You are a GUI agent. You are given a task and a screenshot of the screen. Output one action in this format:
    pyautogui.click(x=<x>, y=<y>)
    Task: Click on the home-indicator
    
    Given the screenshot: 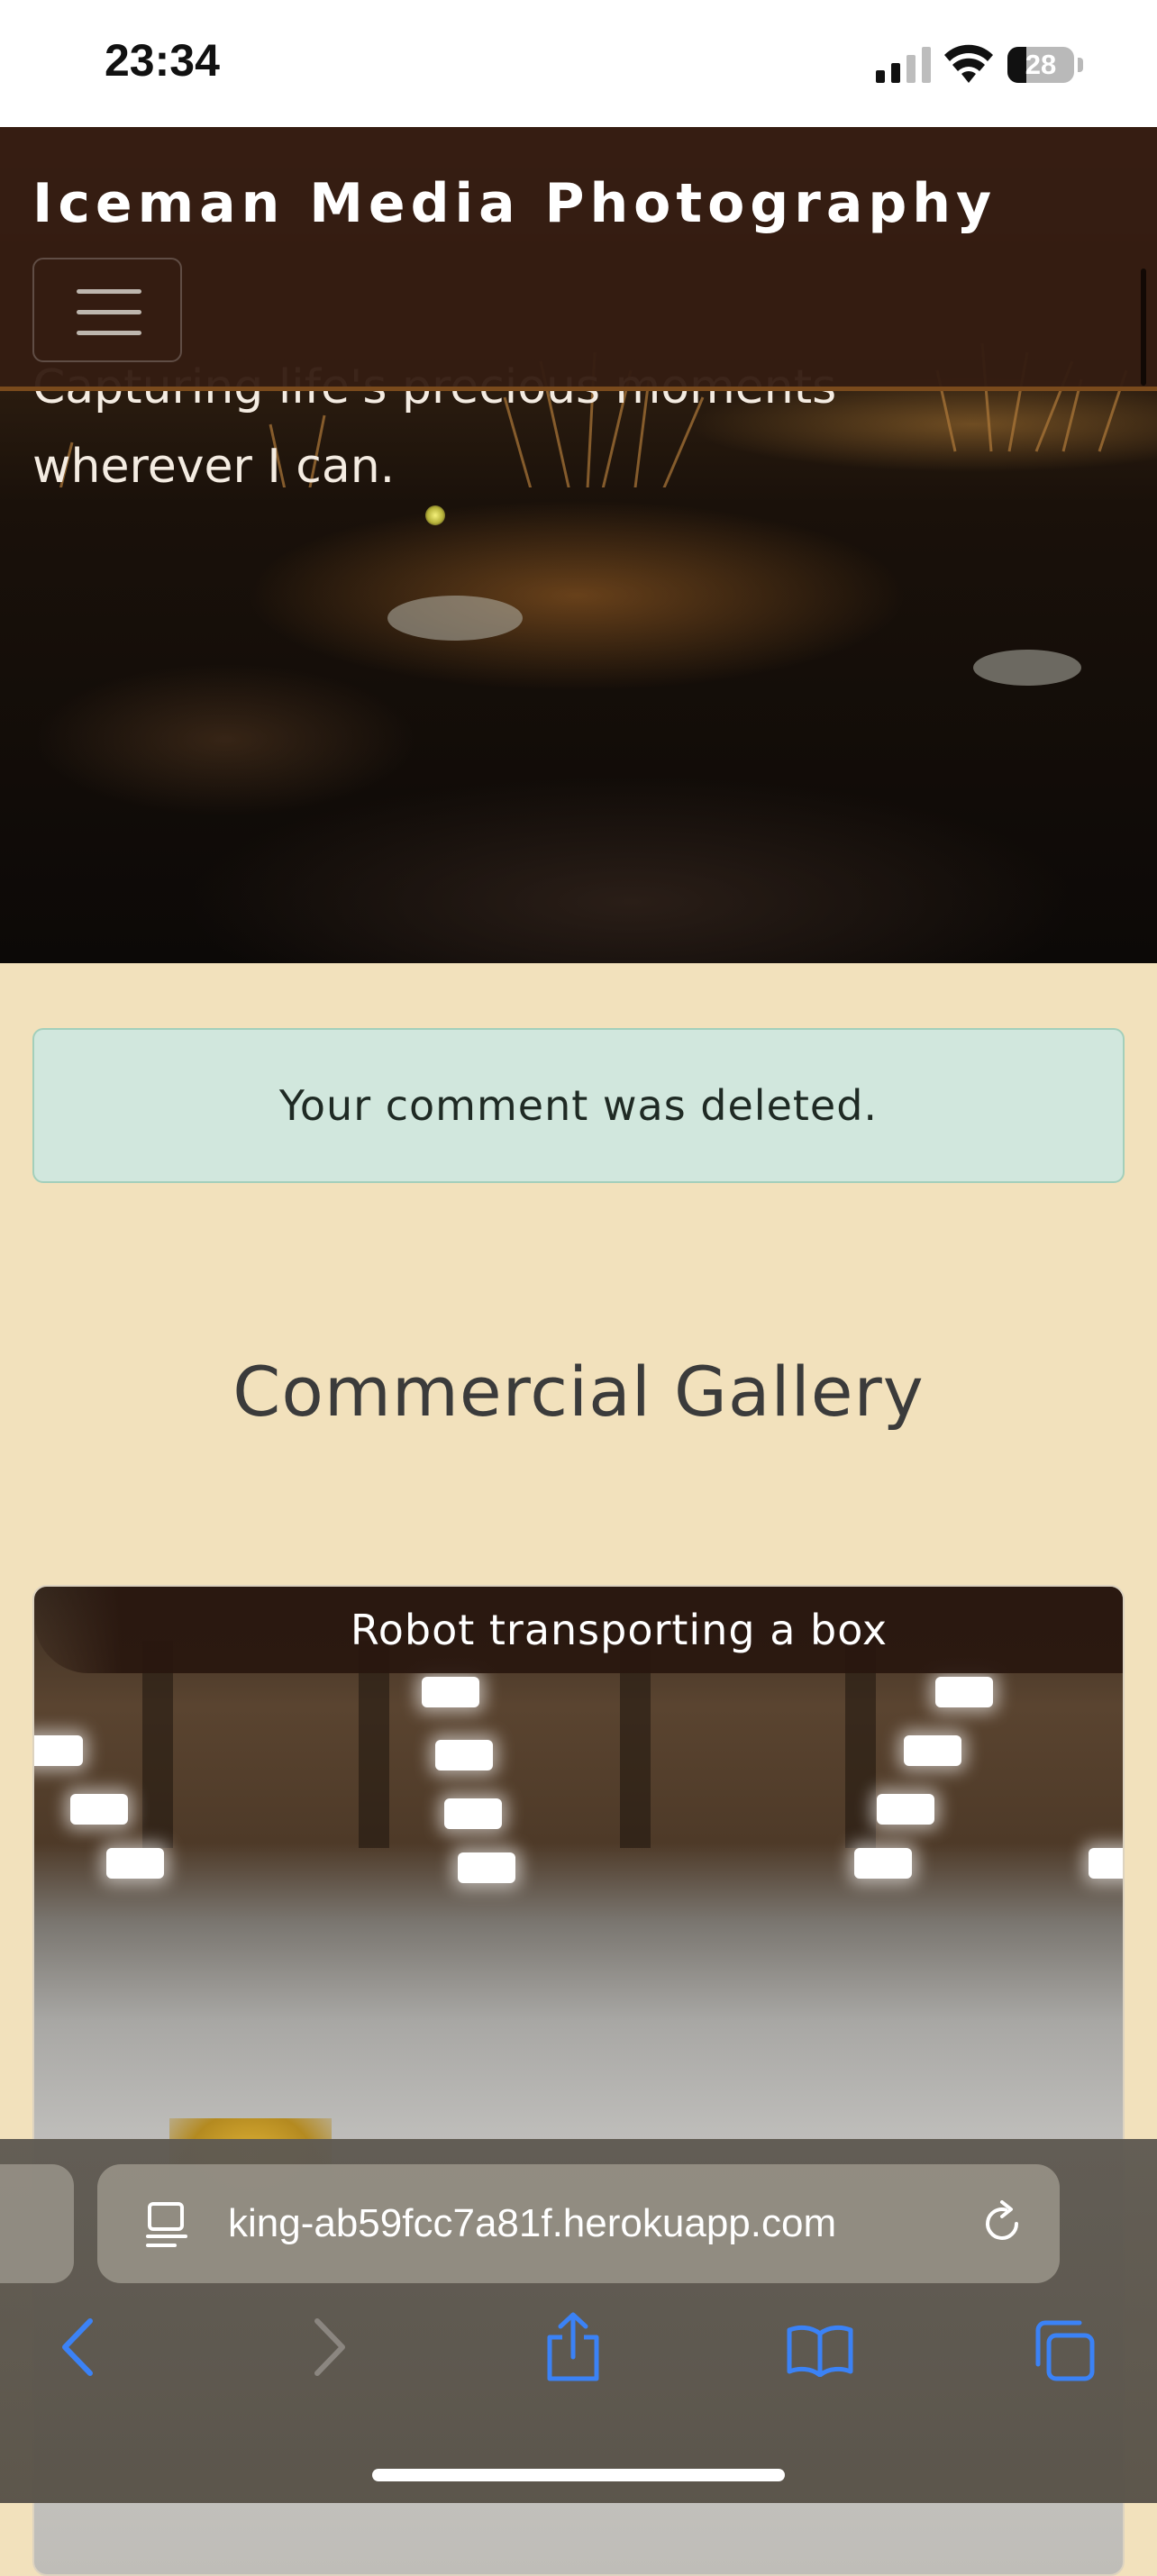 What is the action you would take?
    pyautogui.click(x=578, y=2475)
    